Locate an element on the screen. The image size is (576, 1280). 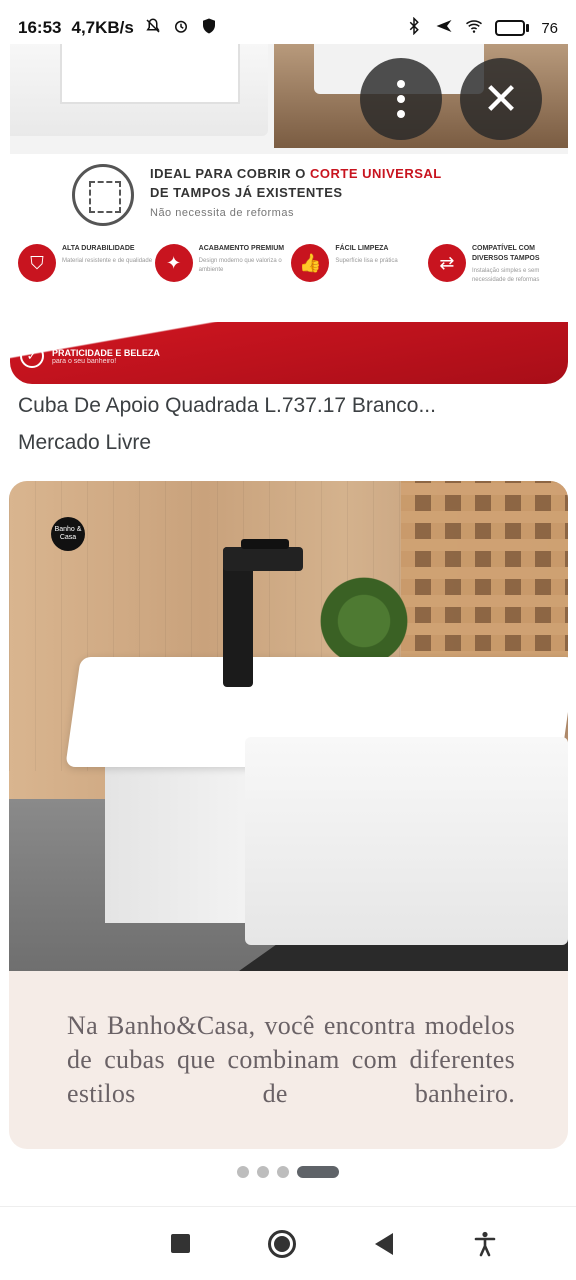
airplane-icon is located at coordinates (444, 28).